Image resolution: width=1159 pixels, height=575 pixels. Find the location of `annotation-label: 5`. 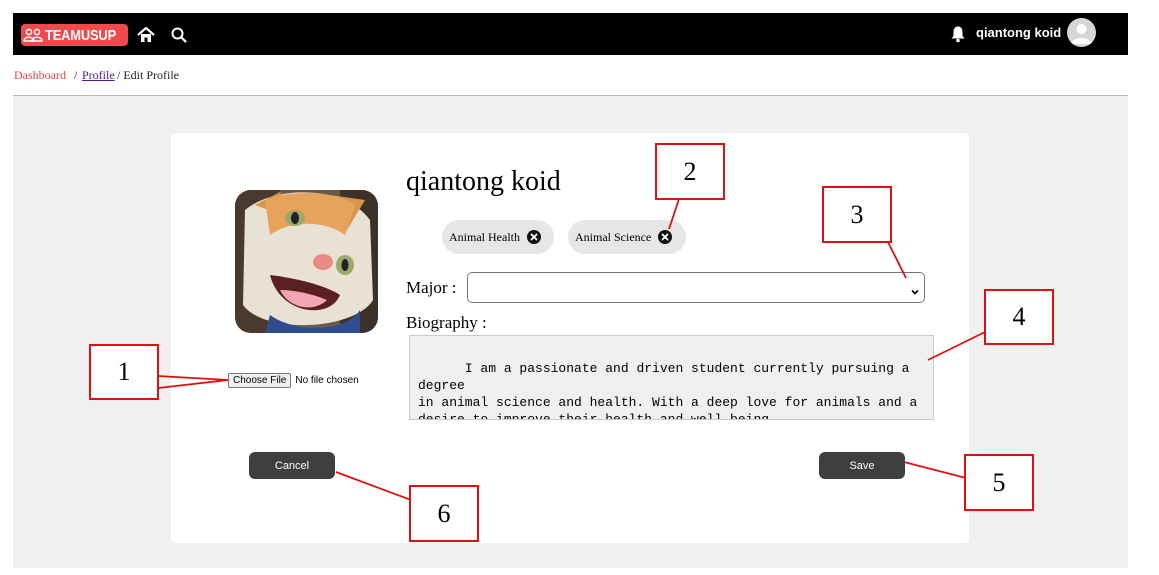

annotation-label: 5 is located at coordinates (999, 482).